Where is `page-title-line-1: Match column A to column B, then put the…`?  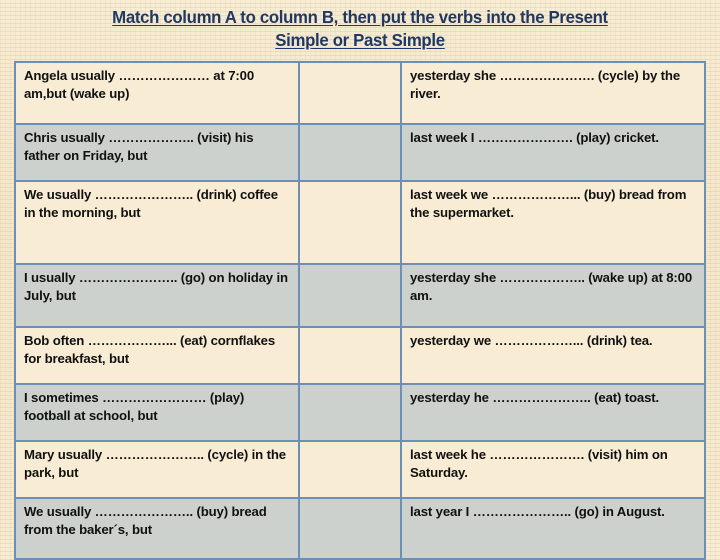 page-title-line-1: Match column A to column B, then put the… is located at coordinates (360, 17).